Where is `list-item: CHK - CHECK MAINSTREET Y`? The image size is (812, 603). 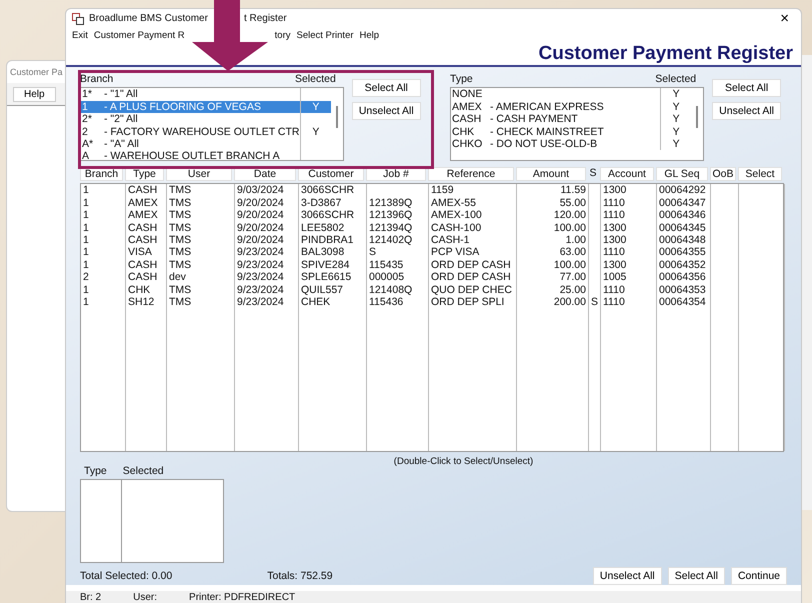 list-item: CHK - CHECK MAINSTREET Y is located at coordinates (571, 132).